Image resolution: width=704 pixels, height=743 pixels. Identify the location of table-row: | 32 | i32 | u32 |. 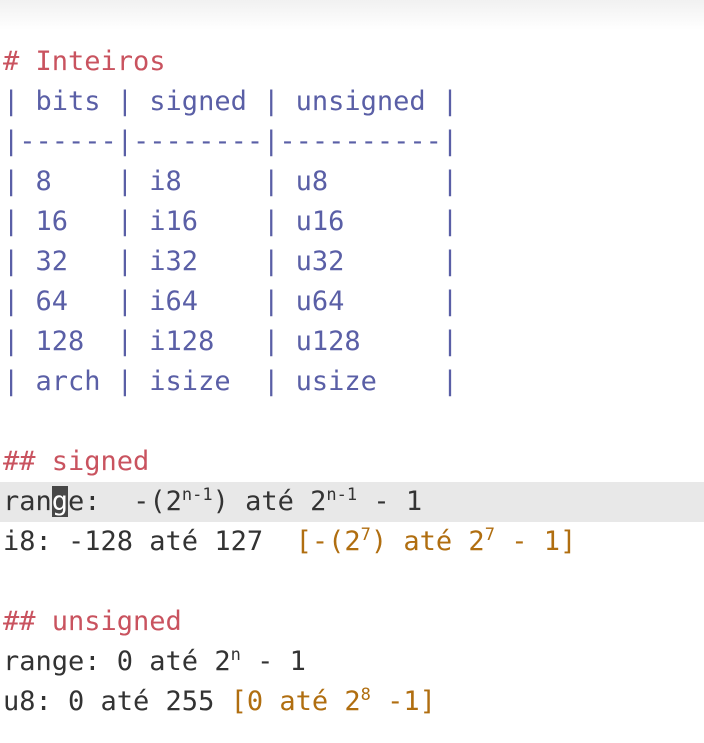
(353, 262).